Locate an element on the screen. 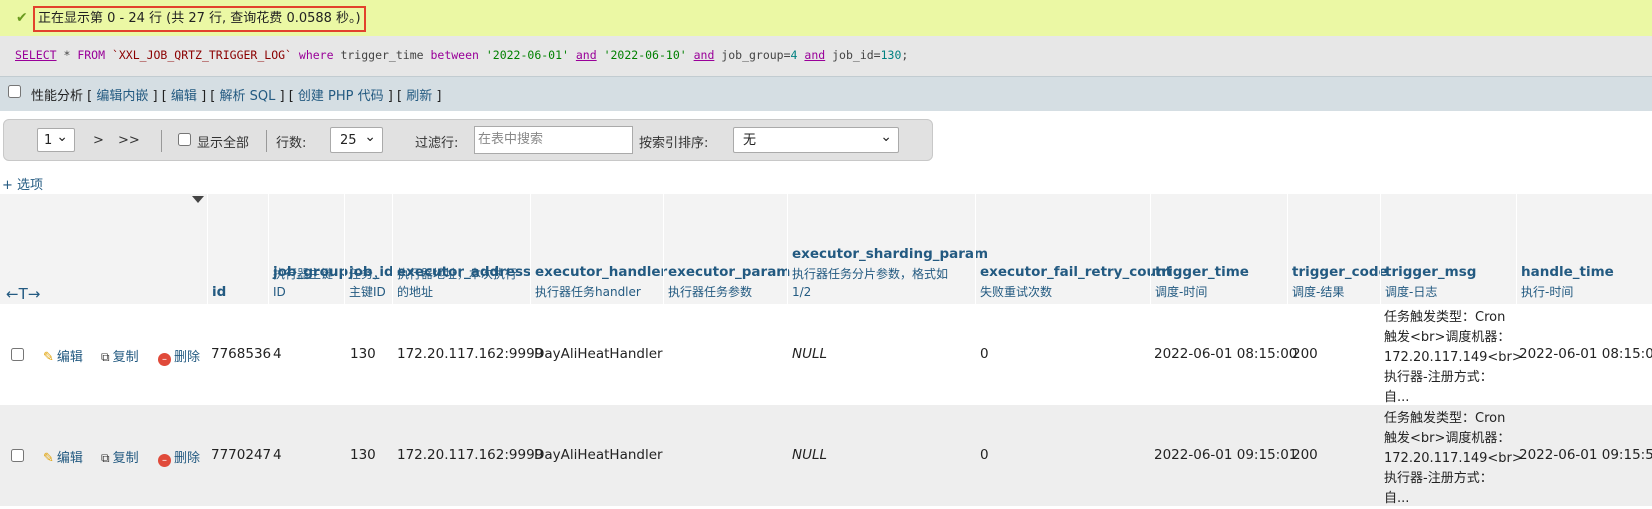 Image resolution: width=1652 pixels, height=509 pixels. column-name: trigger_msg is located at coordinates (1431, 272).